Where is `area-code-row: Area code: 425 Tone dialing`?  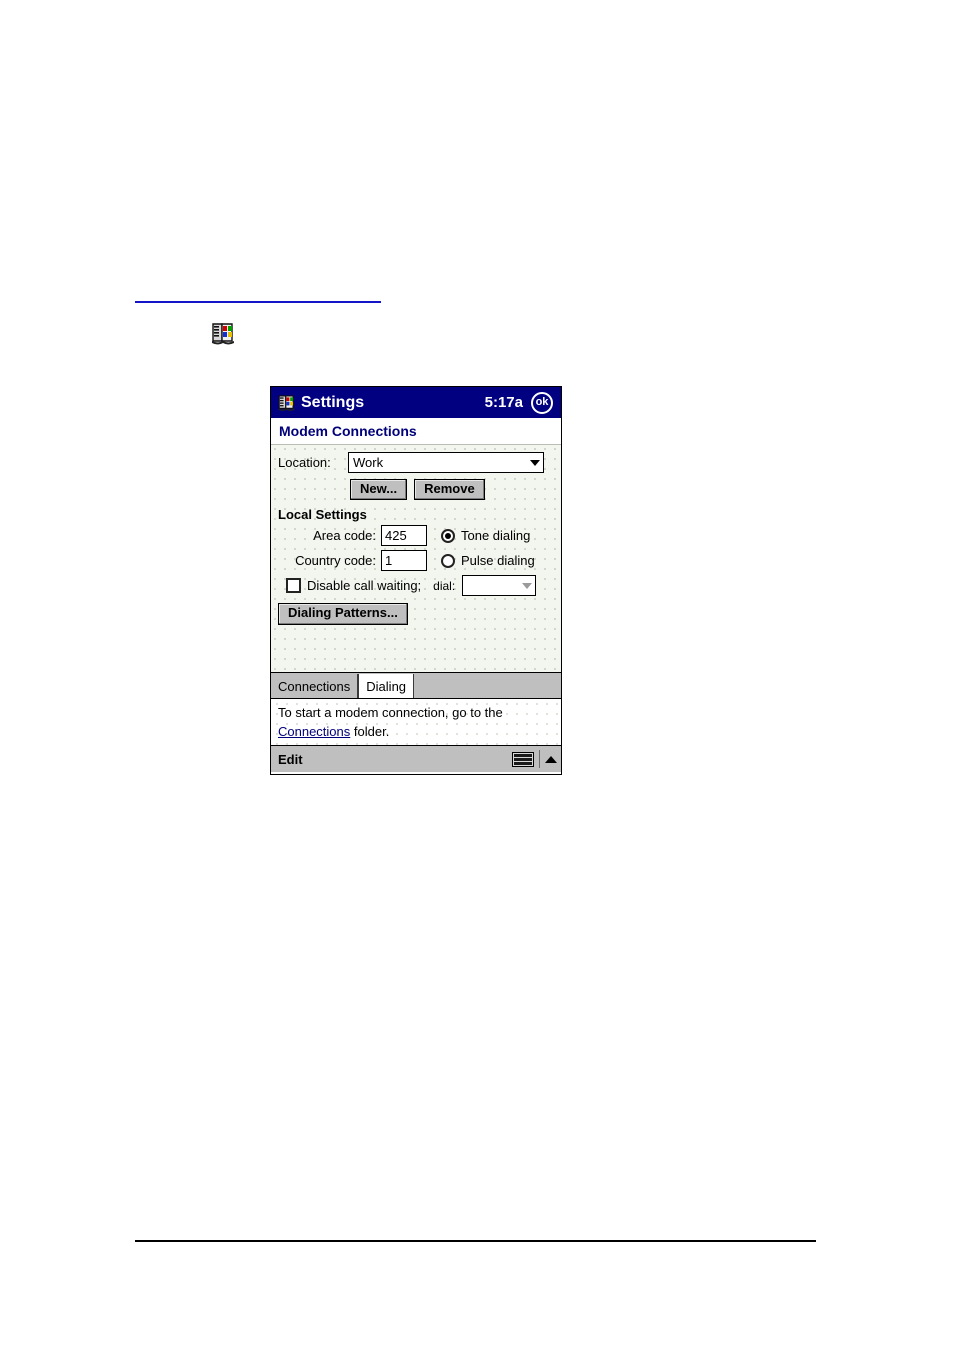
area-code-row: Area code: 425 Tone dialing is located at coordinates (416, 536).